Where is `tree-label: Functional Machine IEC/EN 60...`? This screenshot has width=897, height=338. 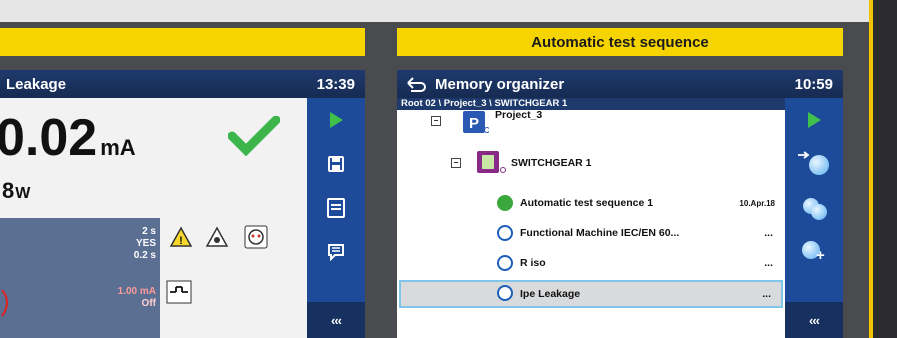
tree-label: Functional Machine IEC/EN 60... is located at coordinates (600, 233).